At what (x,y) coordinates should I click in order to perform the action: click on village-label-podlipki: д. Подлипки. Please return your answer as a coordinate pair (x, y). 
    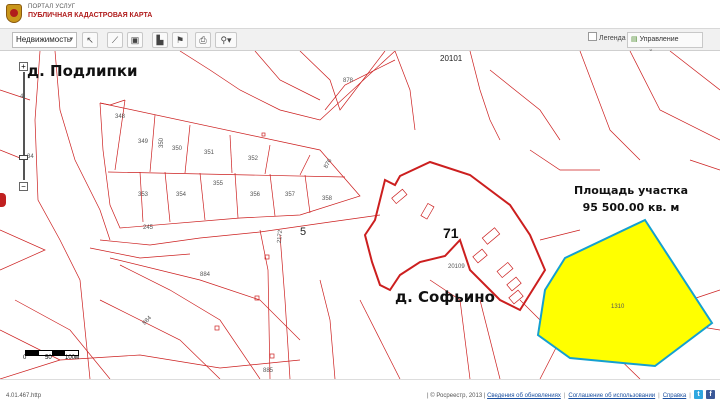
    Looking at the image, I should click on (82, 71).